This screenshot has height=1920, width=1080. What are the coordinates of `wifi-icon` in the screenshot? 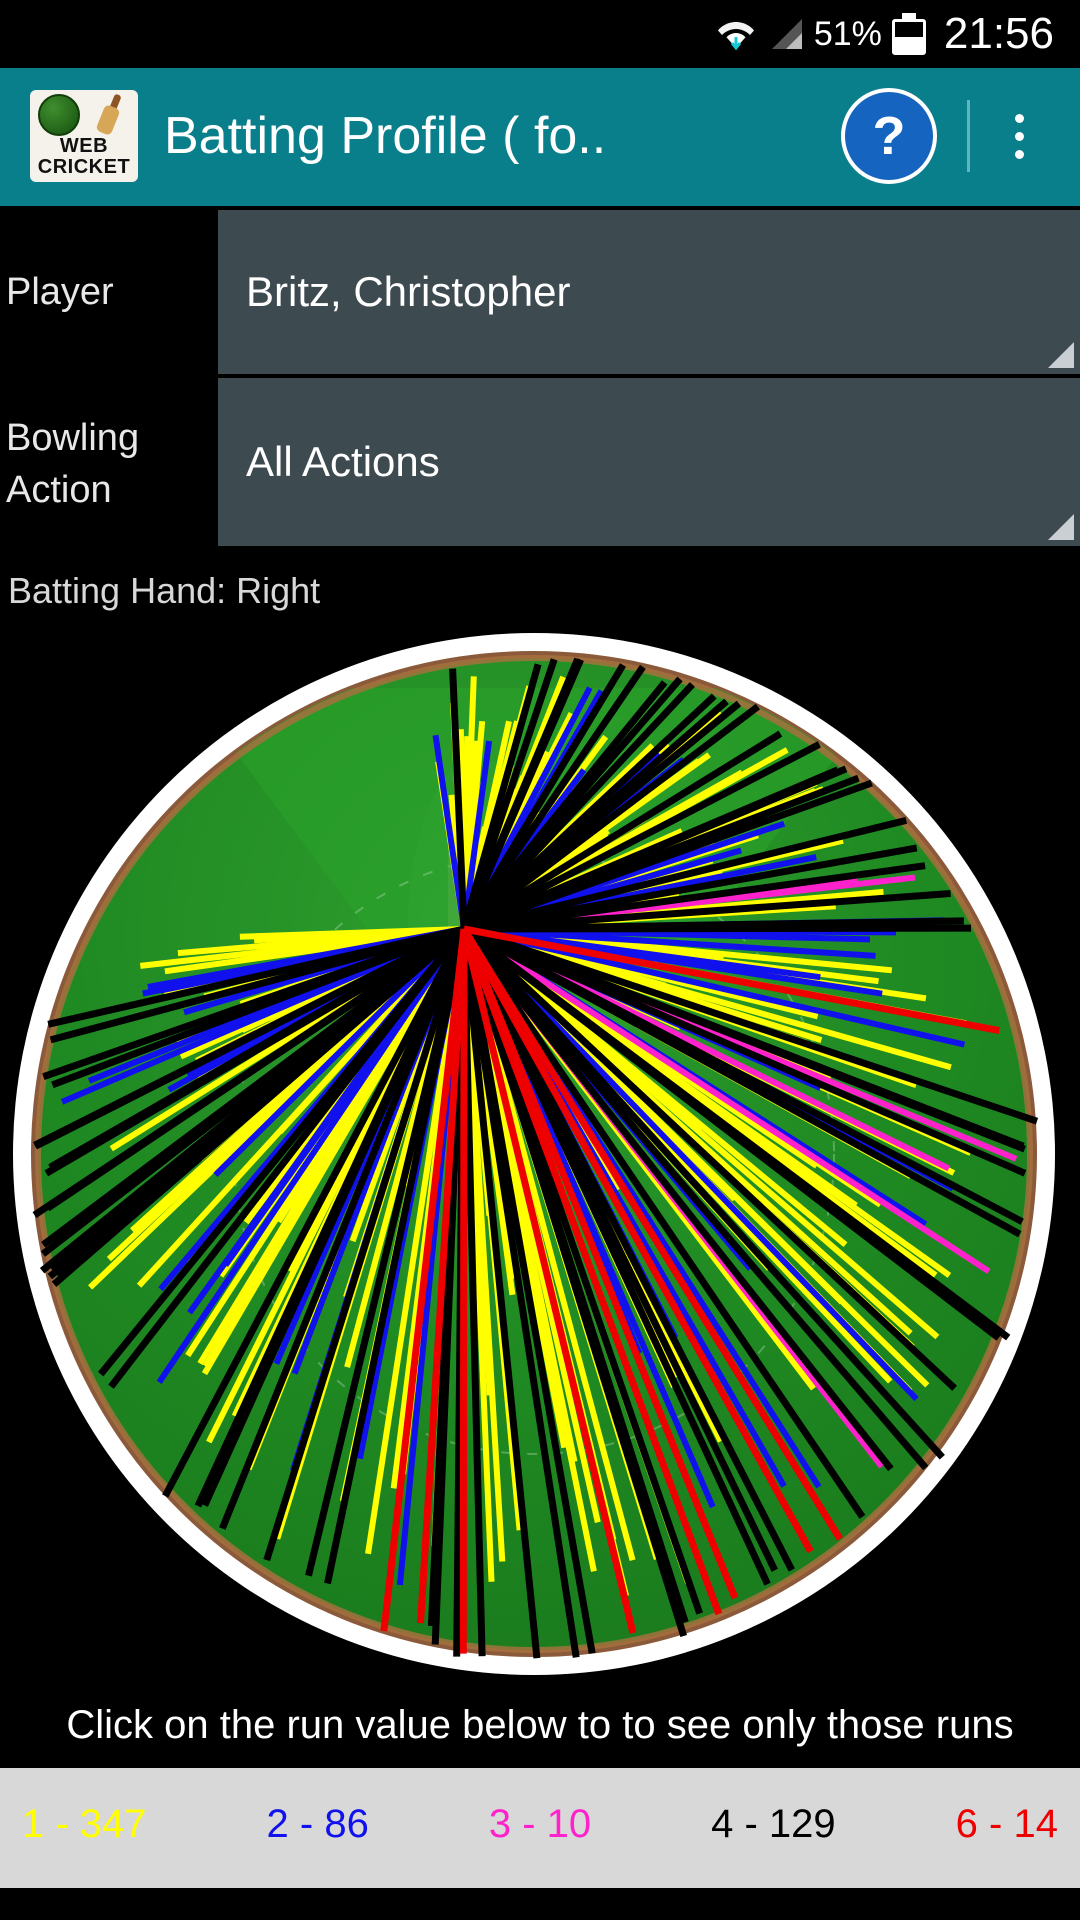 It's located at (736, 34).